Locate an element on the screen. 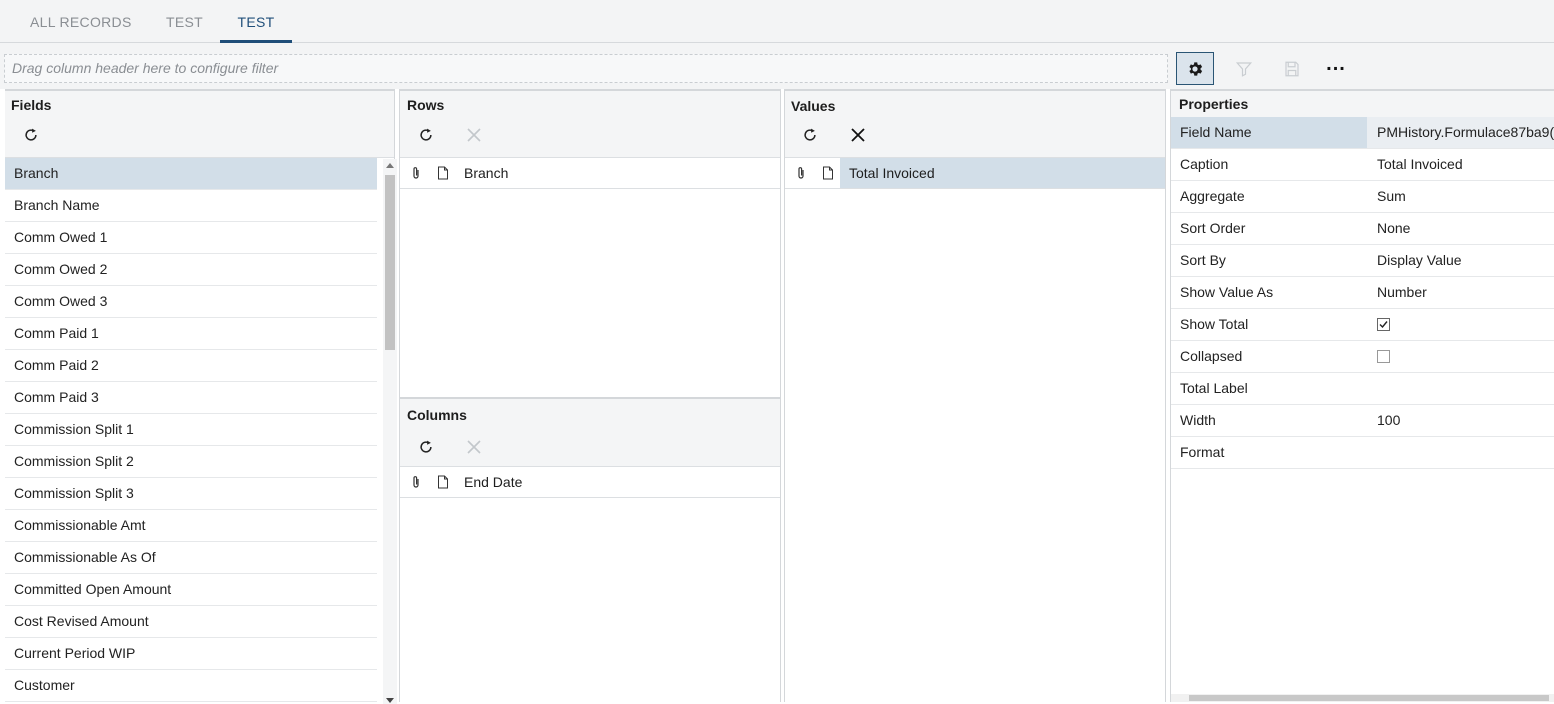 The width and height of the screenshot is (1554, 704). columns-title: Columns is located at coordinates (437, 415).